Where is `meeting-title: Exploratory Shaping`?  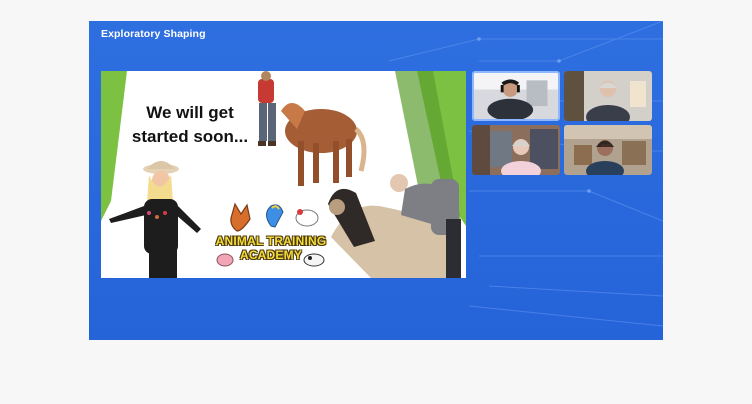
meeting-title: Exploratory Shaping is located at coordinates (153, 34).